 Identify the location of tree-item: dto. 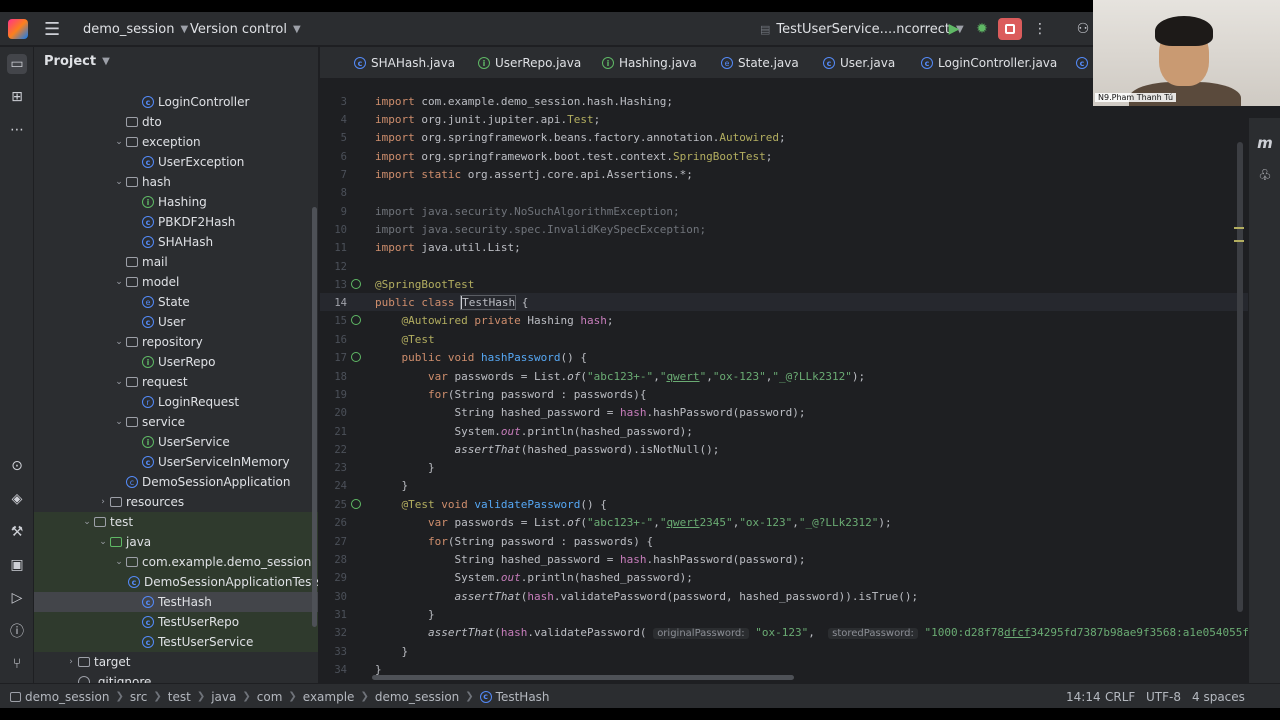
(176, 122).